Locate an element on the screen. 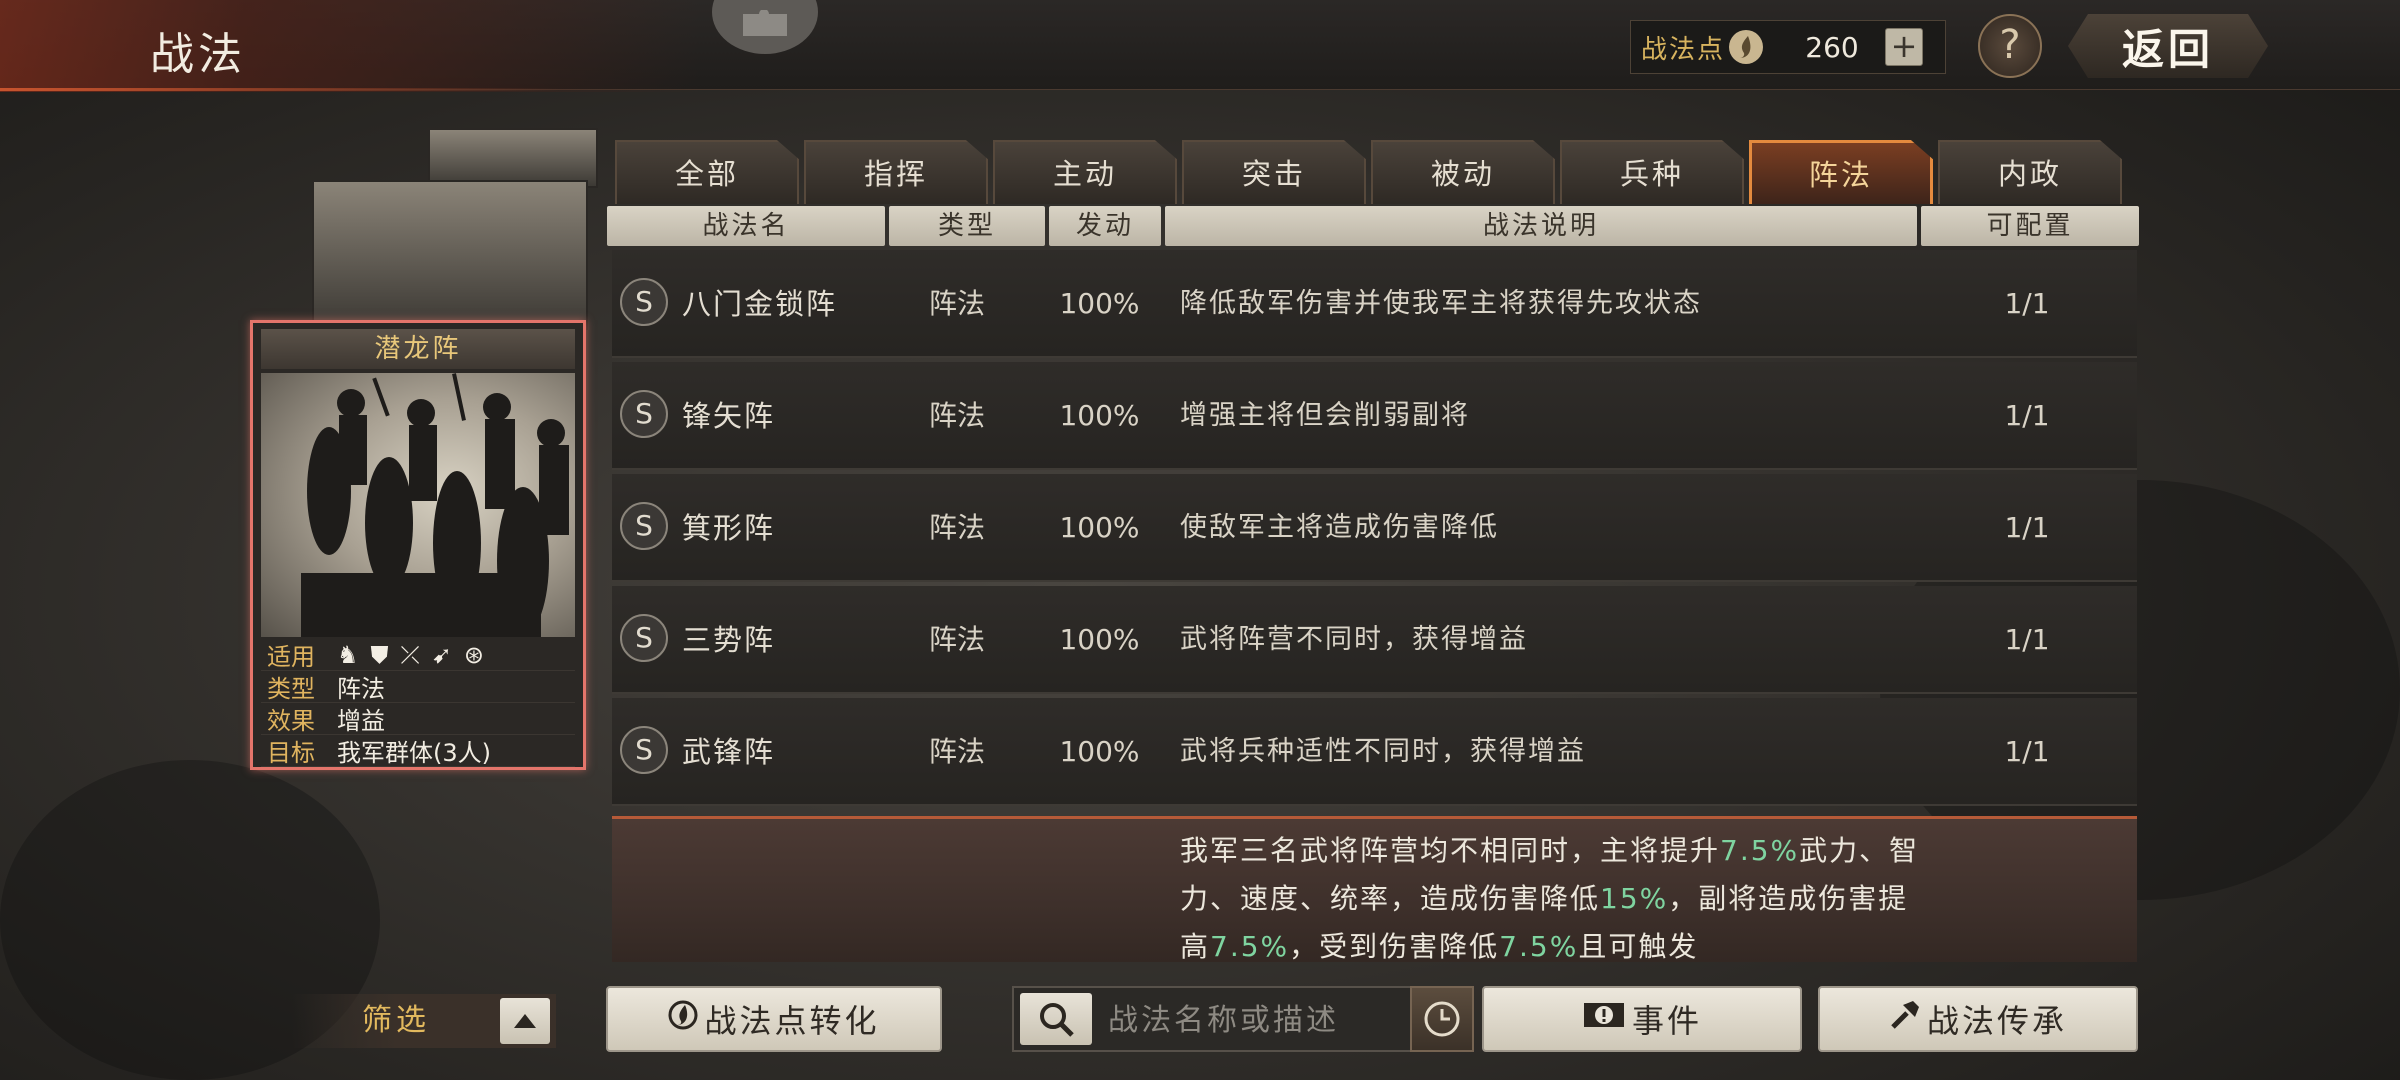  card-info-row: 适用 ♞ ⛊ ⤫ ➹ ⊛ is located at coordinates (418, 655).